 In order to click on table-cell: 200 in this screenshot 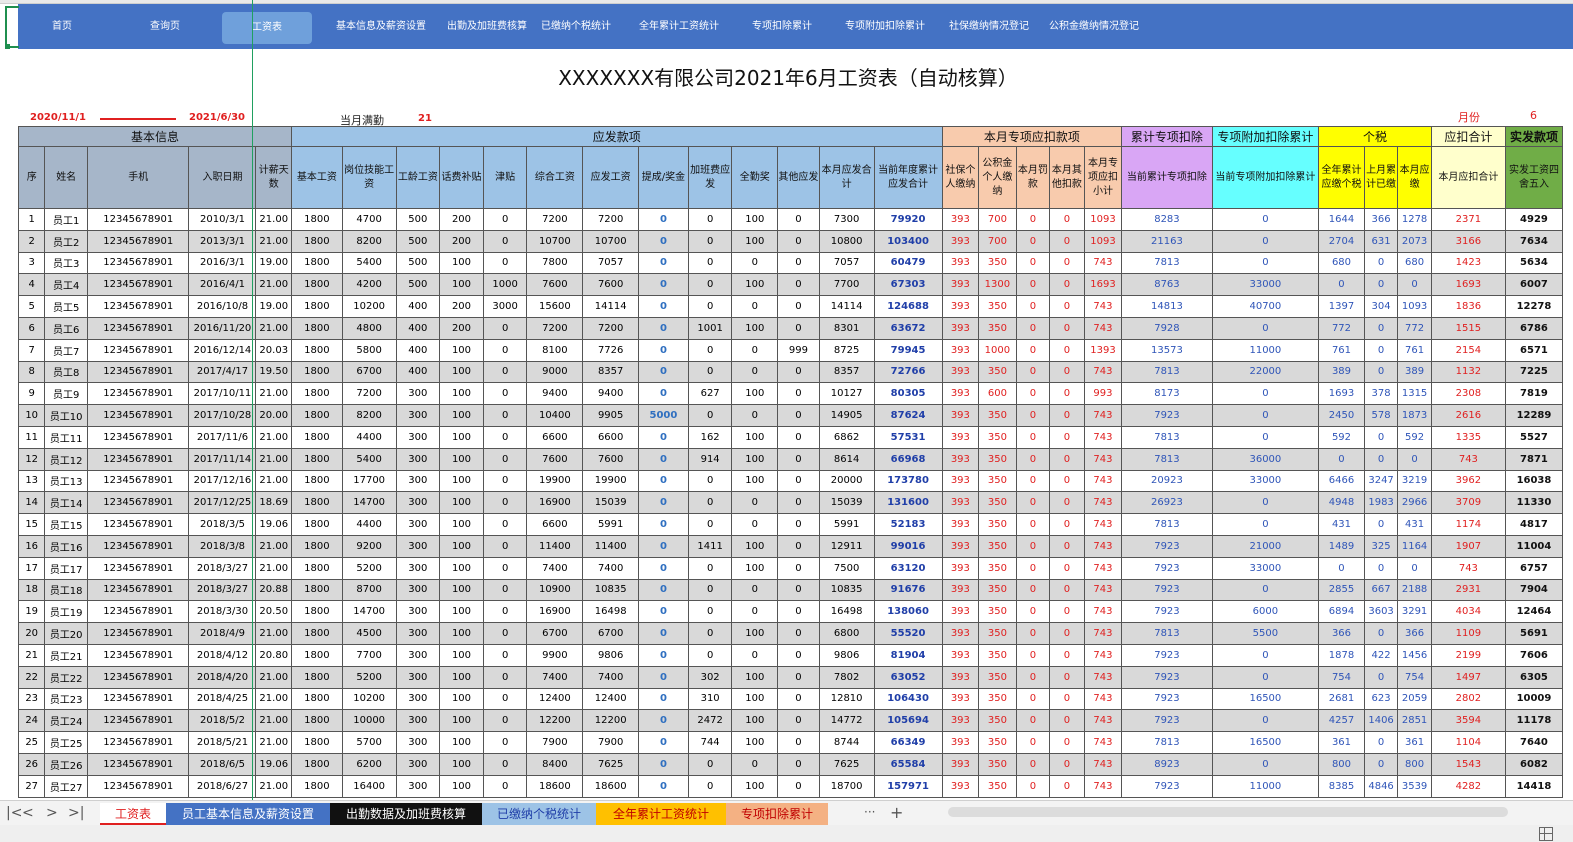, I will do `click(461, 241)`.